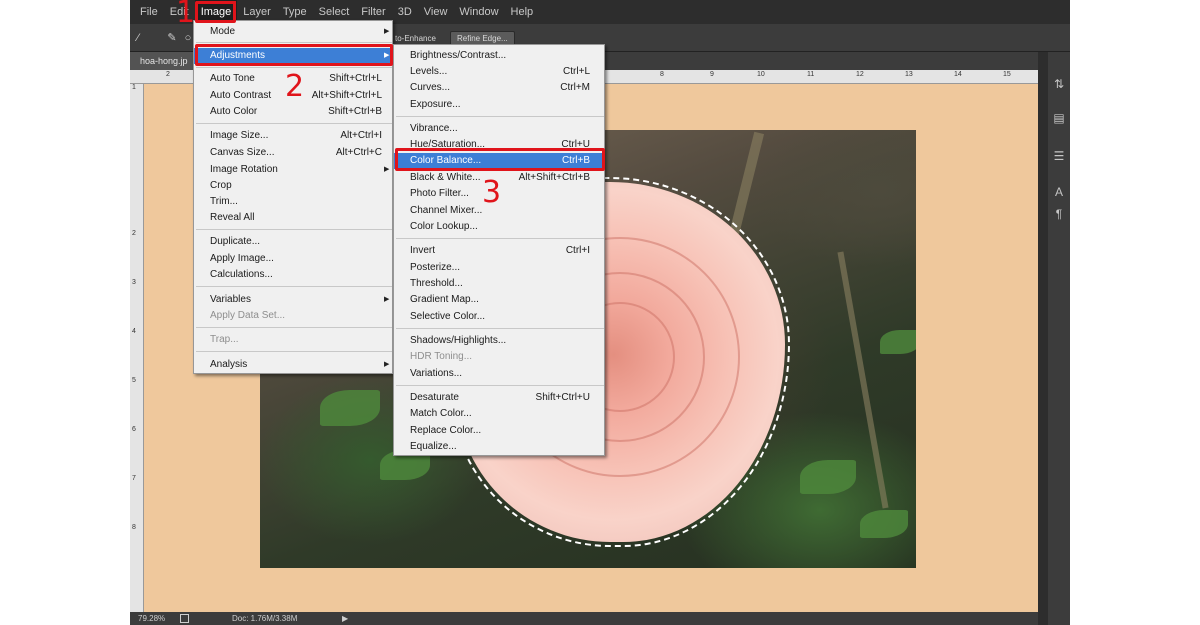  Describe the element at coordinates (137, 348) in the screenshot. I see `vertical-ruler: 1 2 3 4 5 6 7 8` at that location.